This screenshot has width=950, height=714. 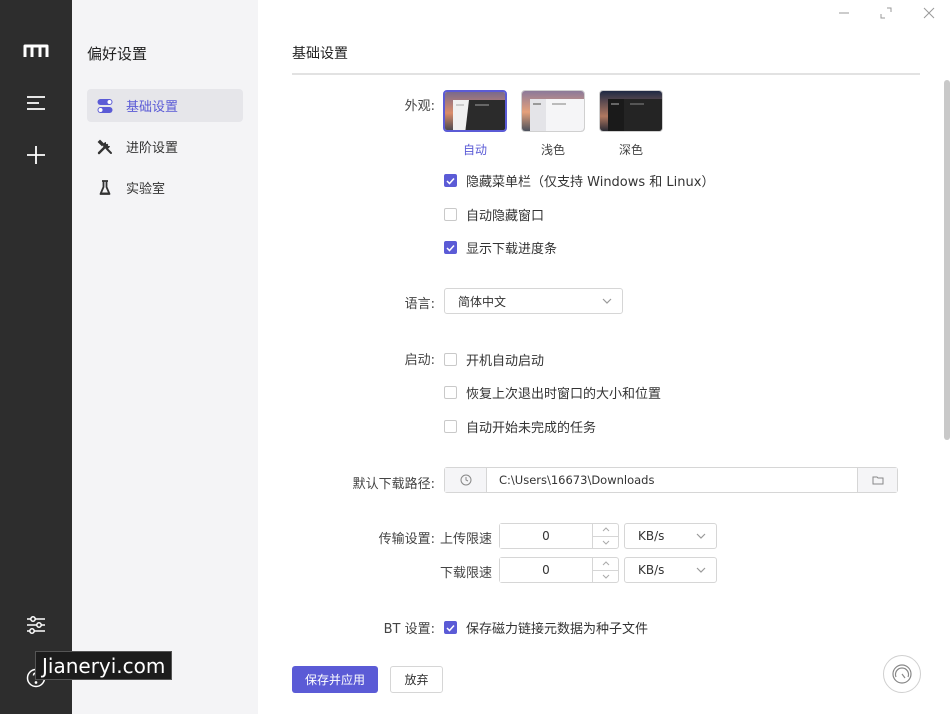 What do you see at coordinates (651, 570) in the screenshot?
I see `download-unit-value: KB/s` at bounding box center [651, 570].